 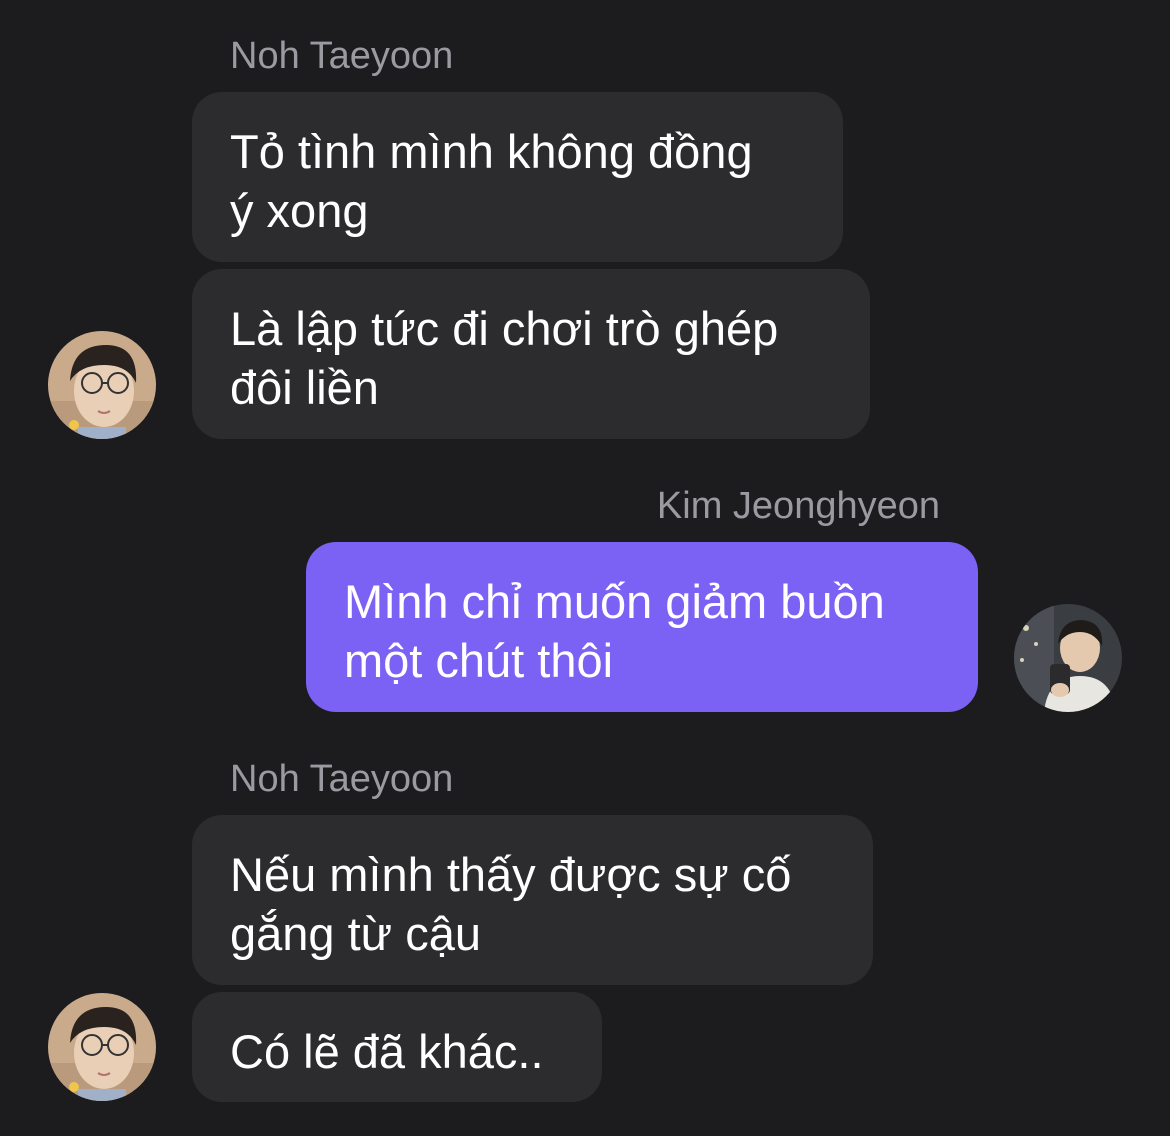 What do you see at coordinates (798, 506) in the screenshot?
I see `sender-name-kim-jeonghyeon: Kim Jeonghyeon` at bounding box center [798, 506].